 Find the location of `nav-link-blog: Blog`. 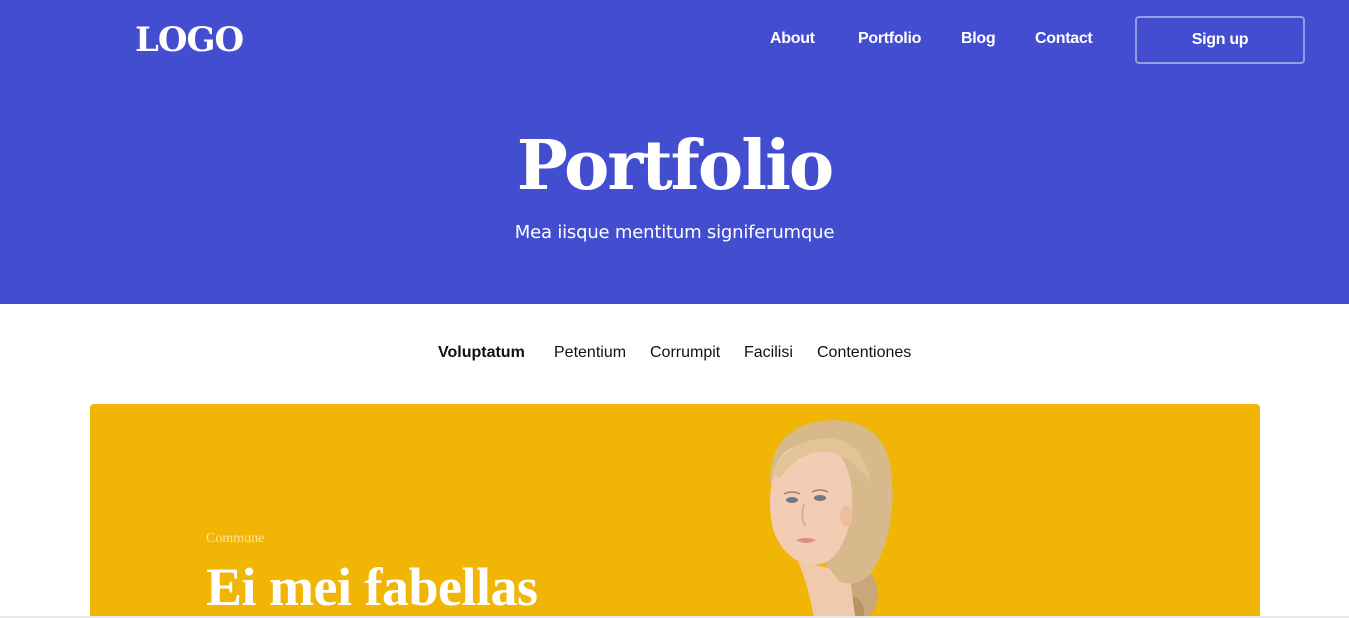

nav-link-blog: Blog is located at coordinates (978, 39).